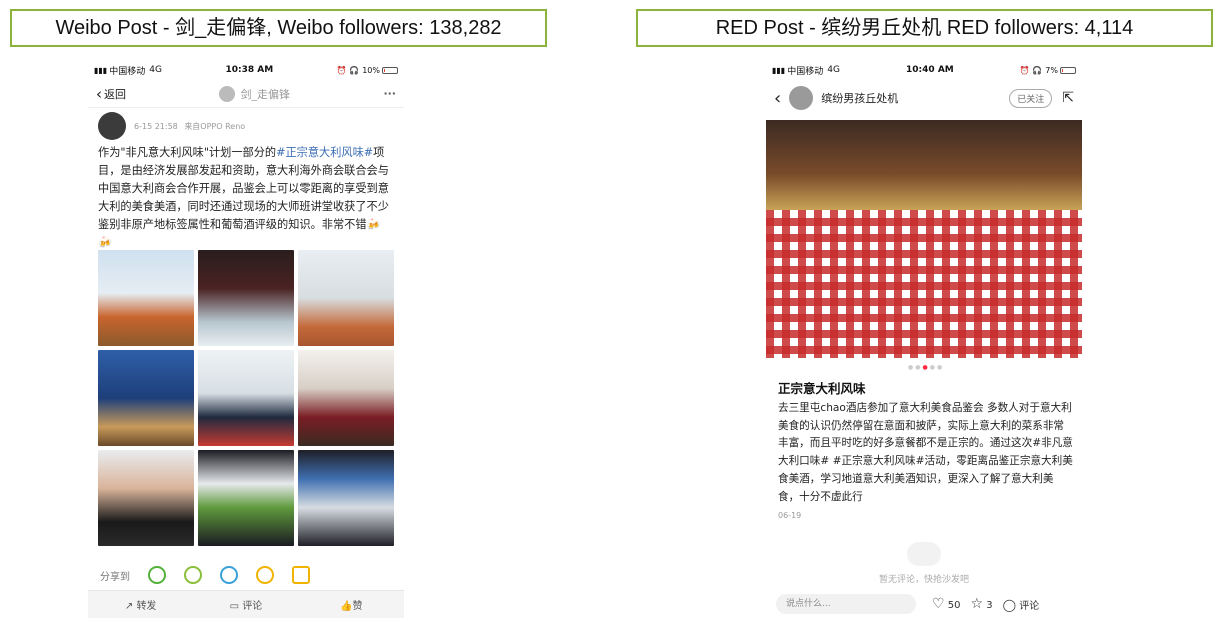 The width and height of the screenshot is (1225, 618). What do you see at coordinates (357, 606) in the screenshot?
I see `like-label: 赞` at bounding box center [357, 606].